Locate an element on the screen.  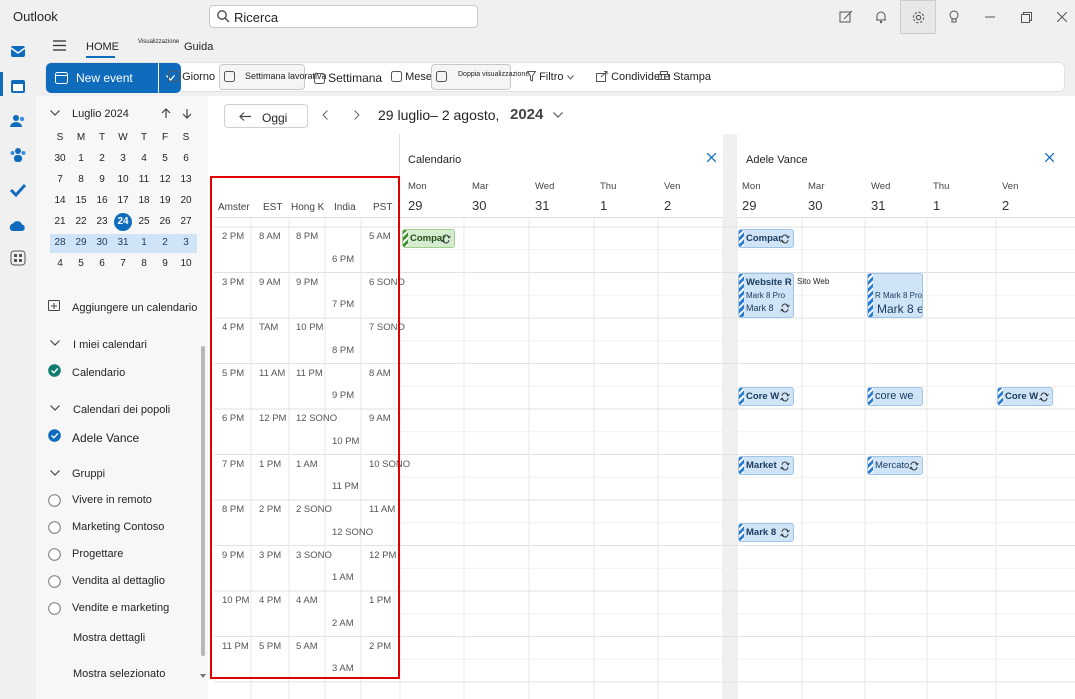
mini-cal-day: 22 is located at coordinates (81, 221).